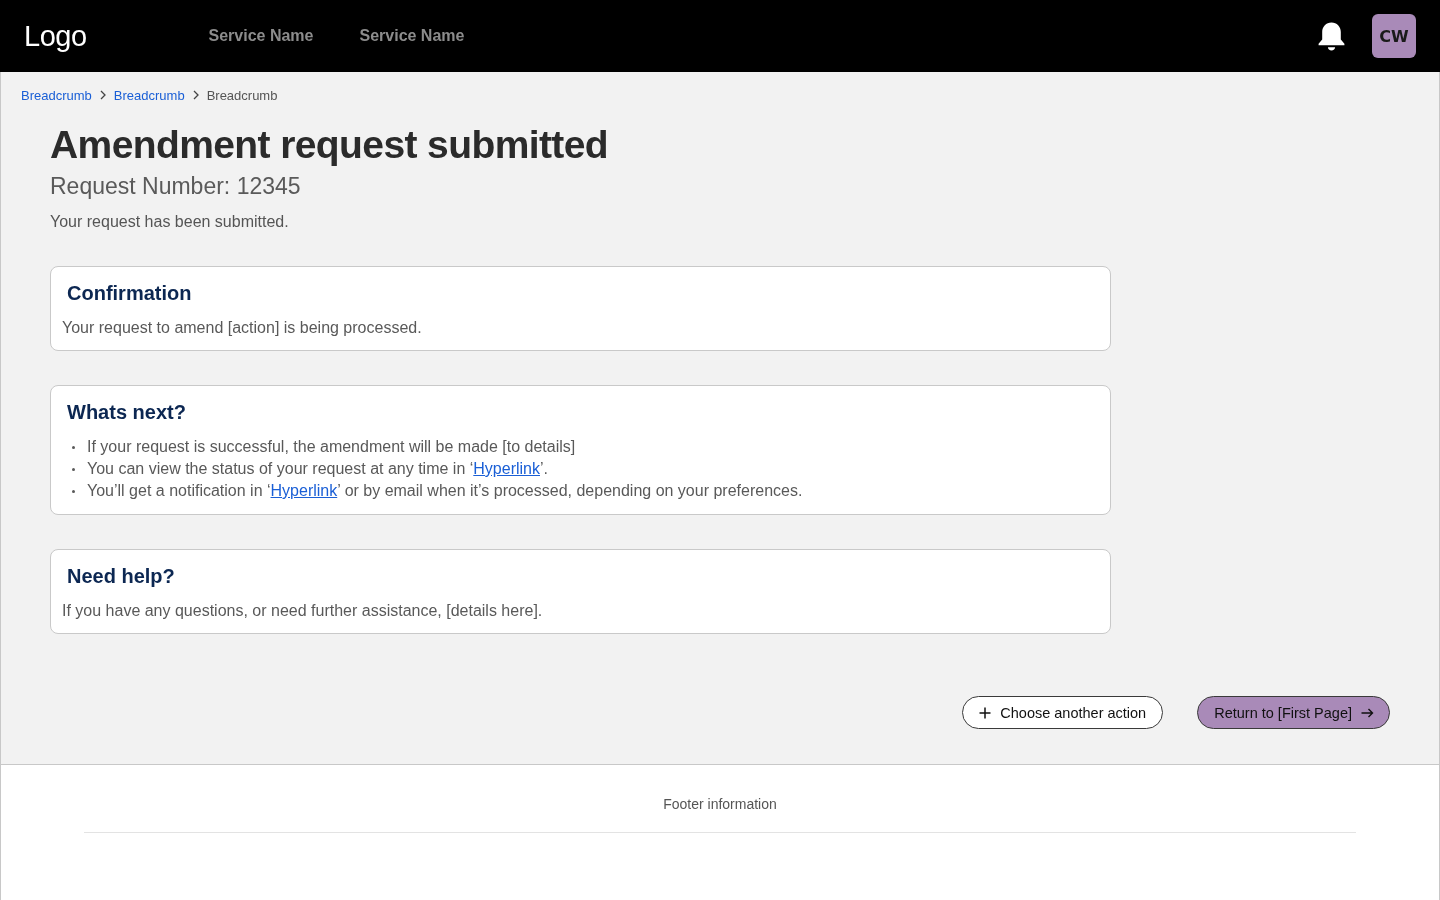 The width and height of the screenshot is (1440, 900). Describe the element at coordinates (317, 469) in the screenshot. I see `list-item-text: You can view the status of your request at any time in ‘Hyperlink’.` at that location.